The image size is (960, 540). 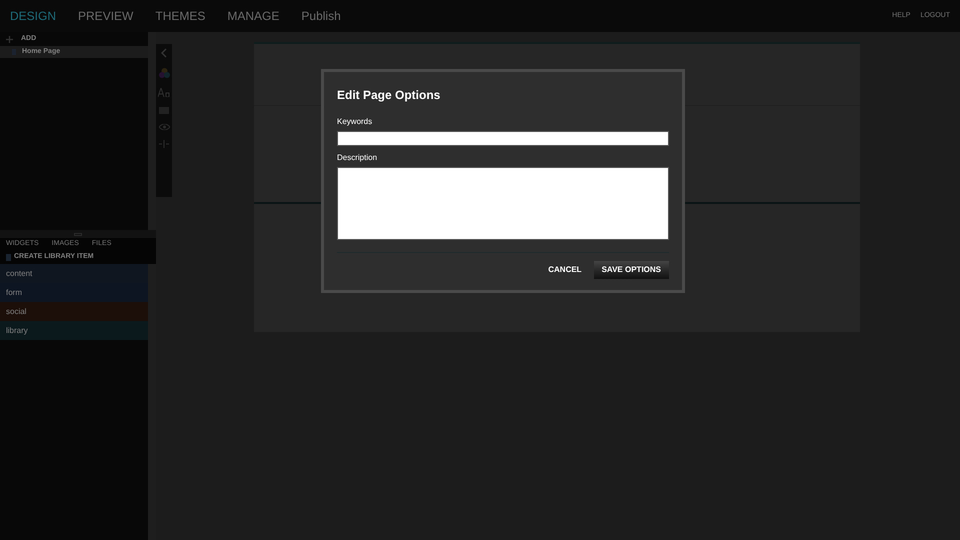 I want to click on nav-tab: Publish, so click(x=321, y=16).